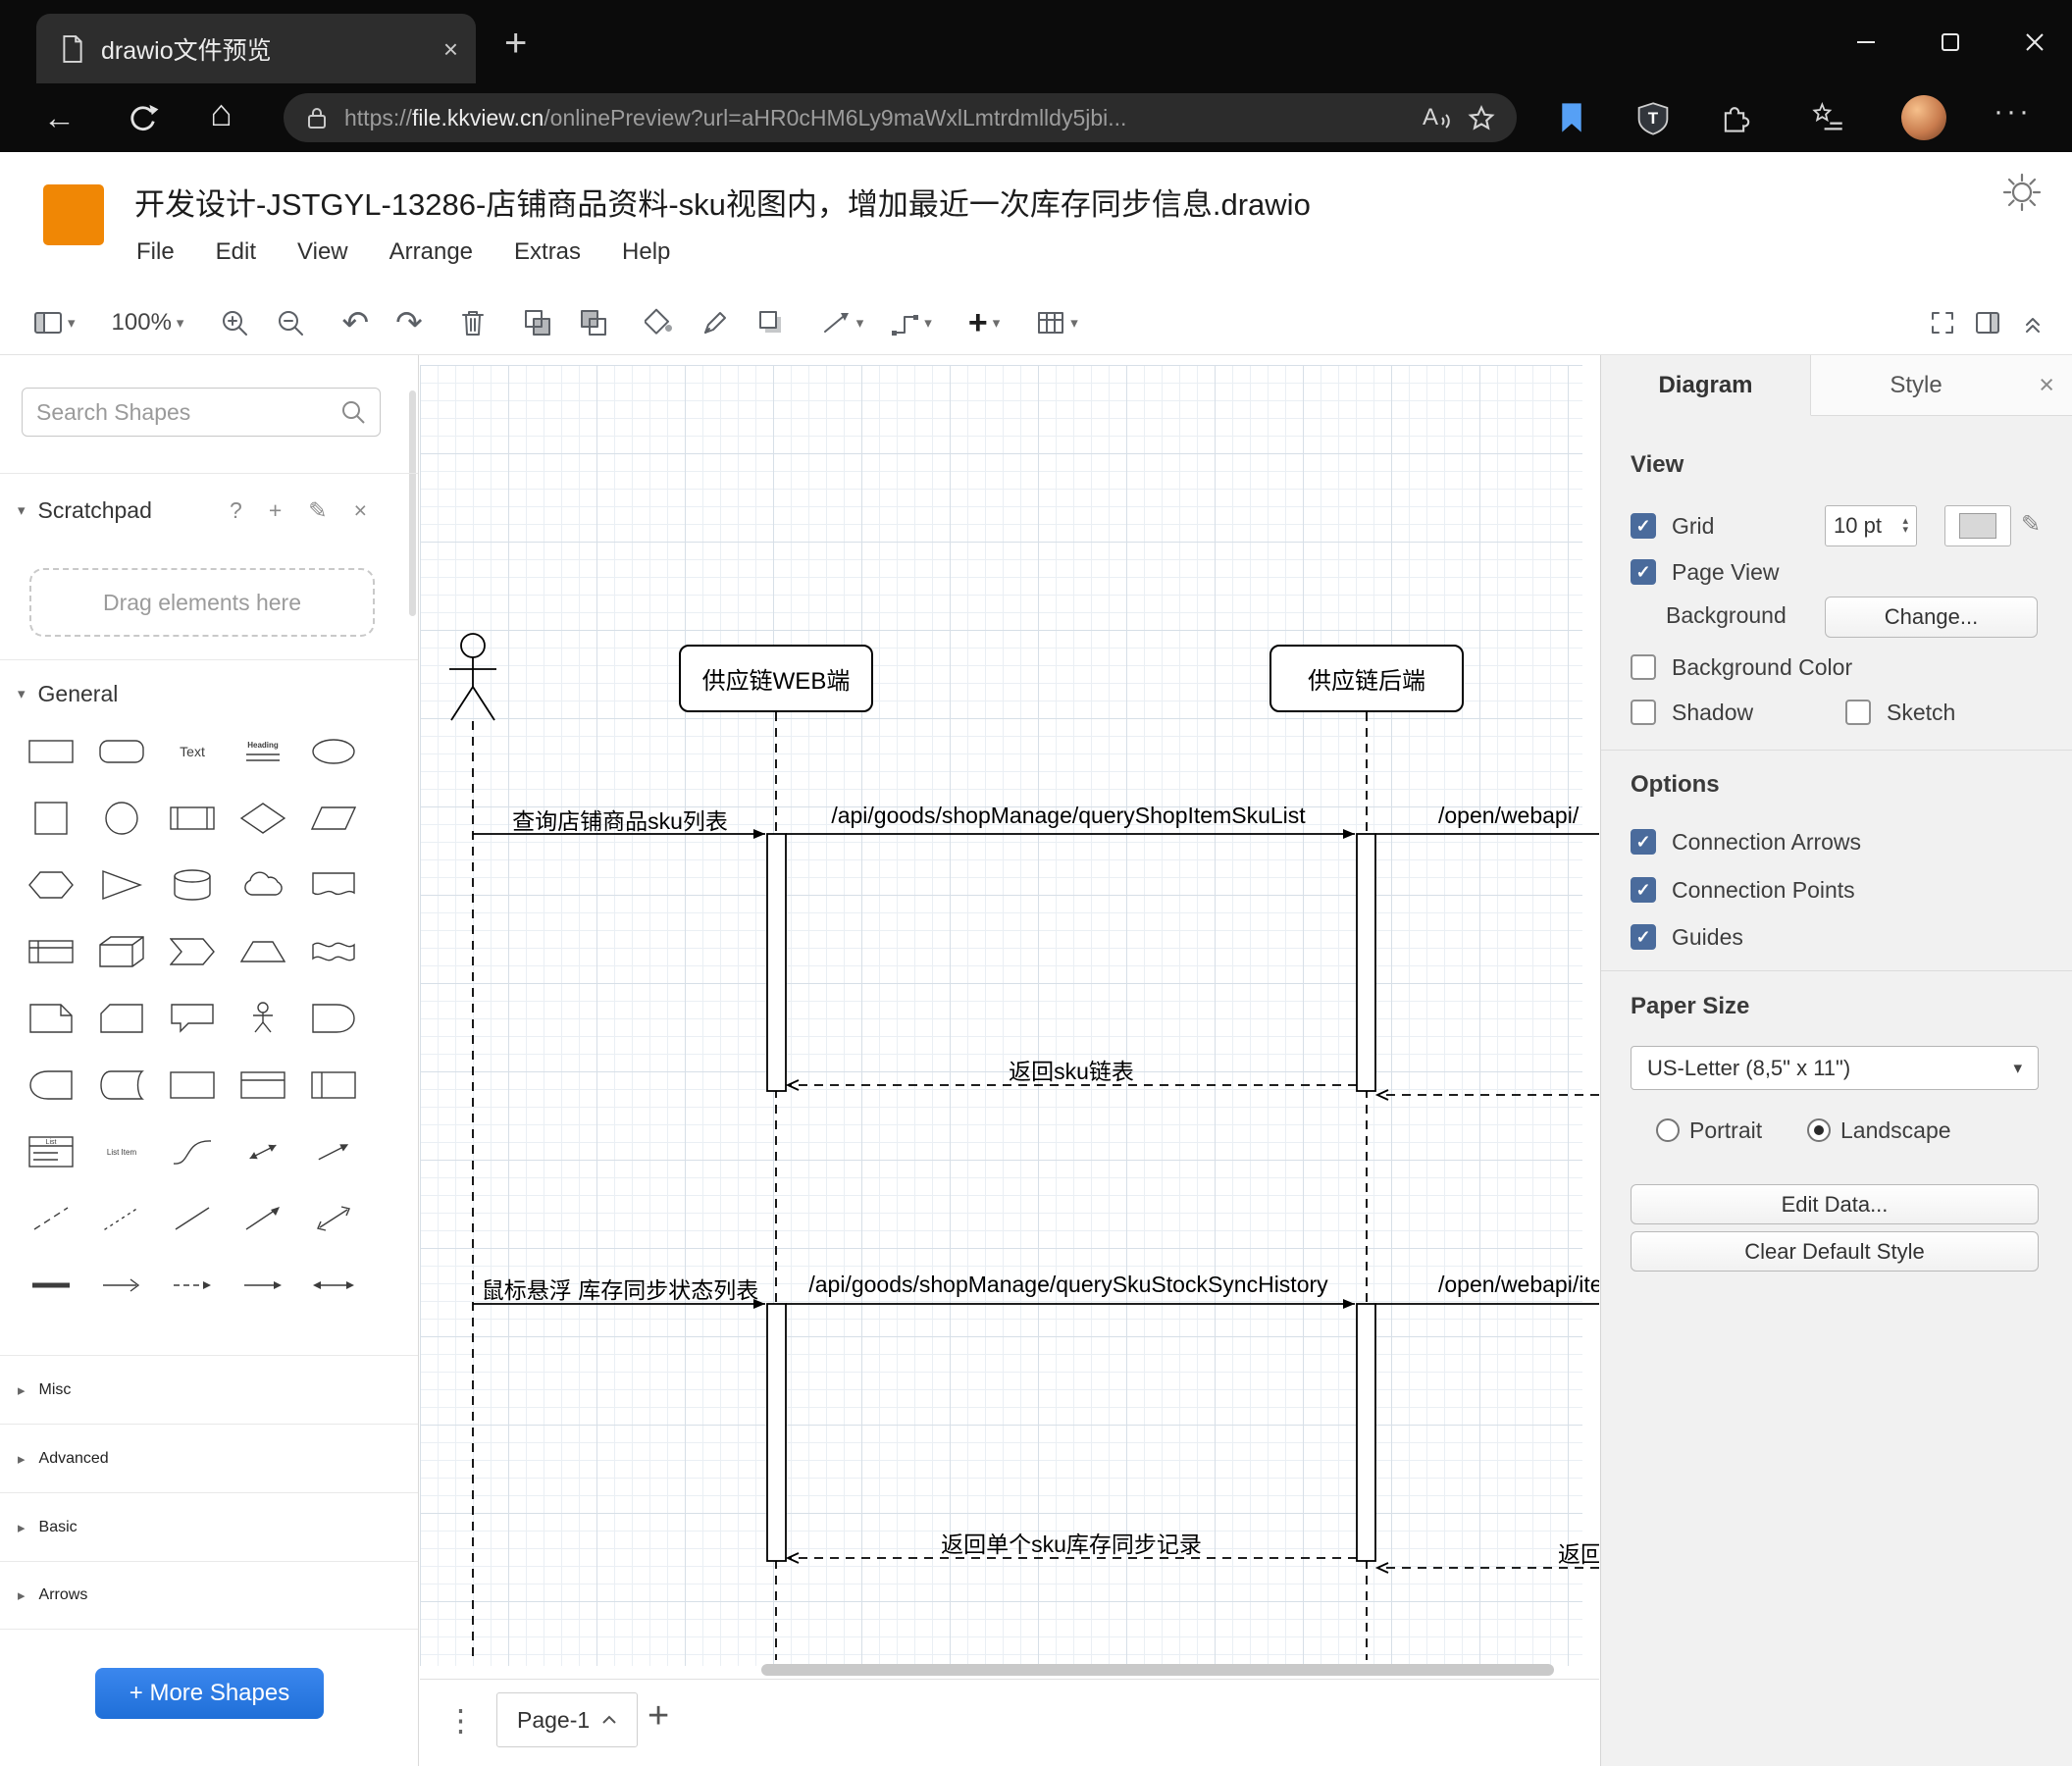  I want to click on collapse-toolbar-icon, so click(2032, 323).